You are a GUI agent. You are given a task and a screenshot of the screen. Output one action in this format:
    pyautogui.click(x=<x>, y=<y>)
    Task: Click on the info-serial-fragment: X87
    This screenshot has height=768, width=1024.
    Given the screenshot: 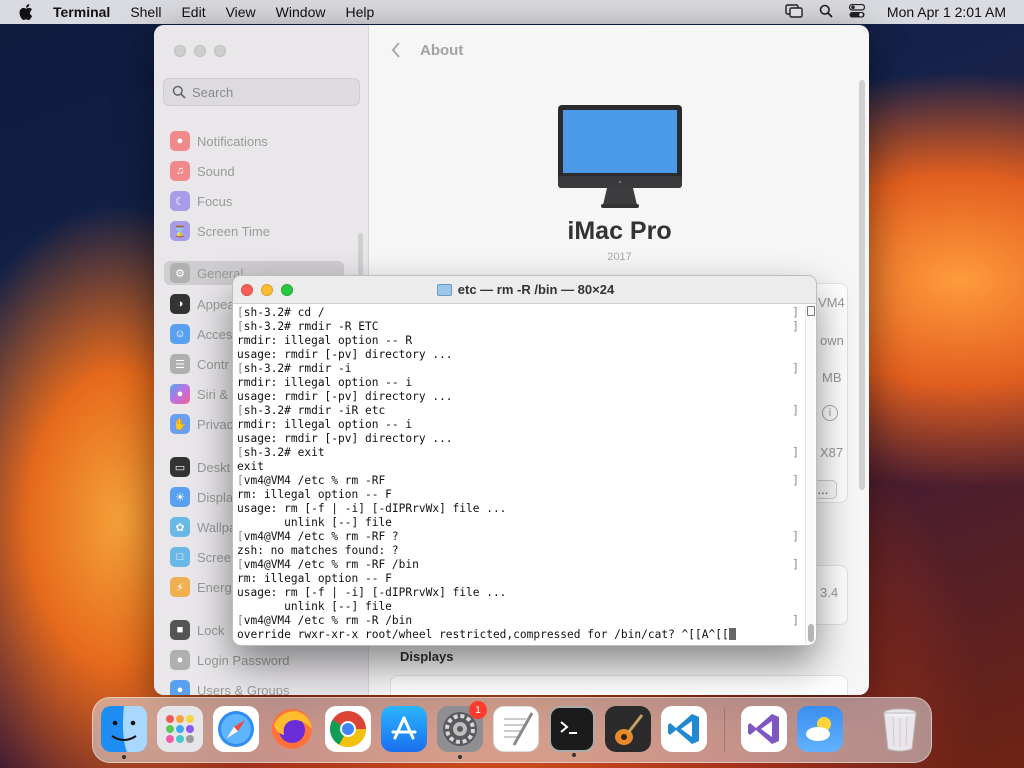 What is the action you would take?
    pyautogui.click(x=832, y=452)
    